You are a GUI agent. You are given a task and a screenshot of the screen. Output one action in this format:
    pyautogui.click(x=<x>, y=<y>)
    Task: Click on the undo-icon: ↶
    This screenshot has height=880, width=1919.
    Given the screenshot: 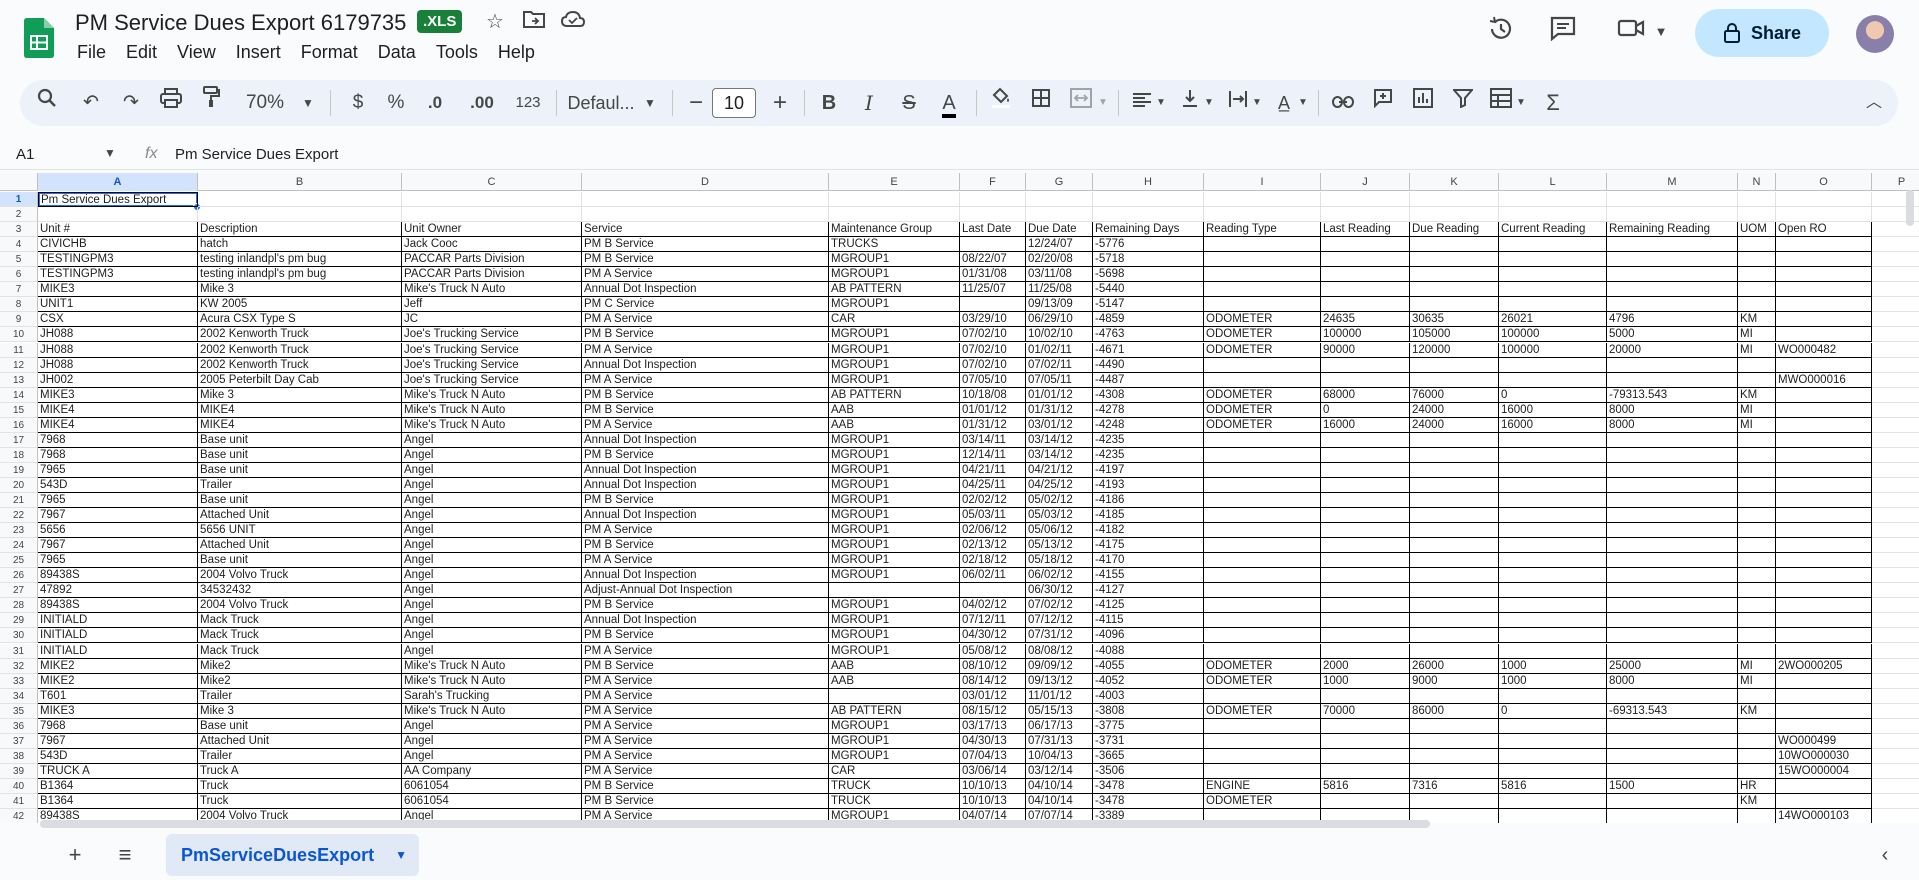 What is the action you would take?
    pyautogui.click(x=91, y=103)
    